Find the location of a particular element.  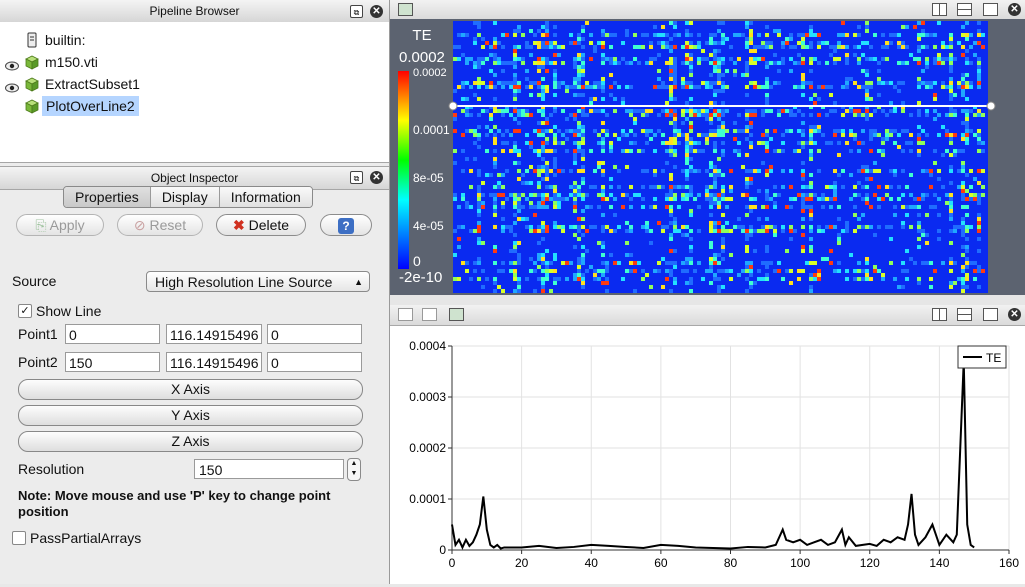

x-tick-label: 40 is located at coordinates (592, 563).